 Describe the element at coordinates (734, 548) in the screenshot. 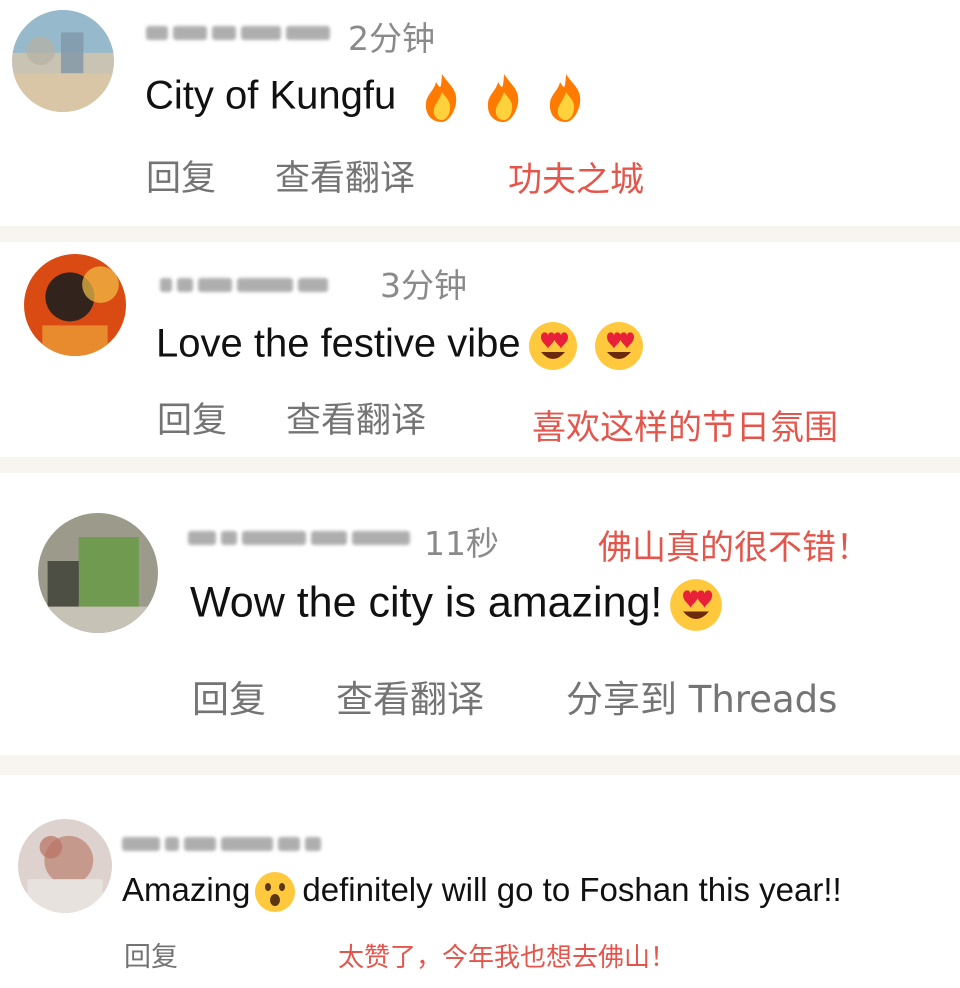

I see `translation-note: 佛山真的很不错！` at that location.